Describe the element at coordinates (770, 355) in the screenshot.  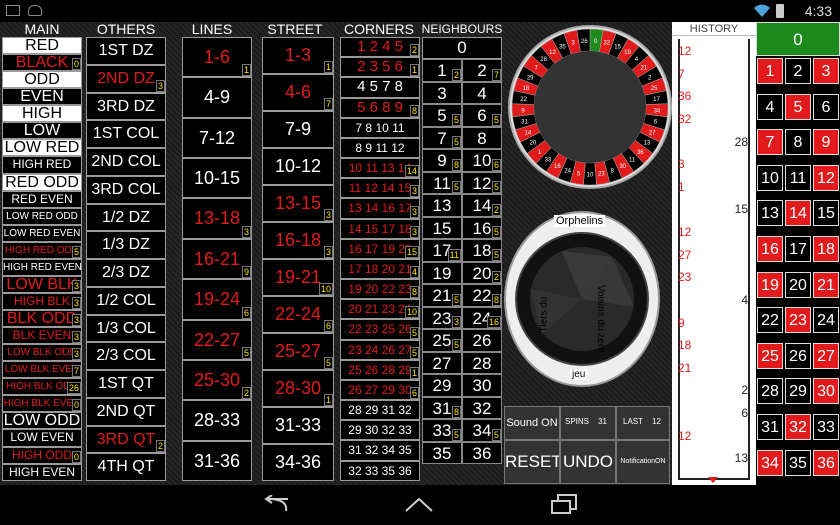
I see `board-number: 25` at that location.